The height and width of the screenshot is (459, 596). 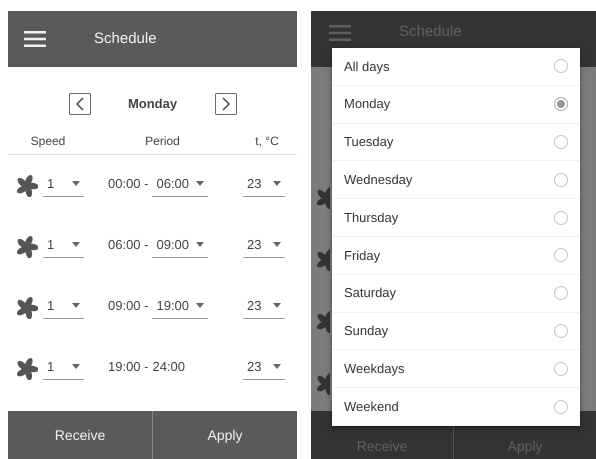 I want to click on day-option: Saturday, so click(x=456, y=293).